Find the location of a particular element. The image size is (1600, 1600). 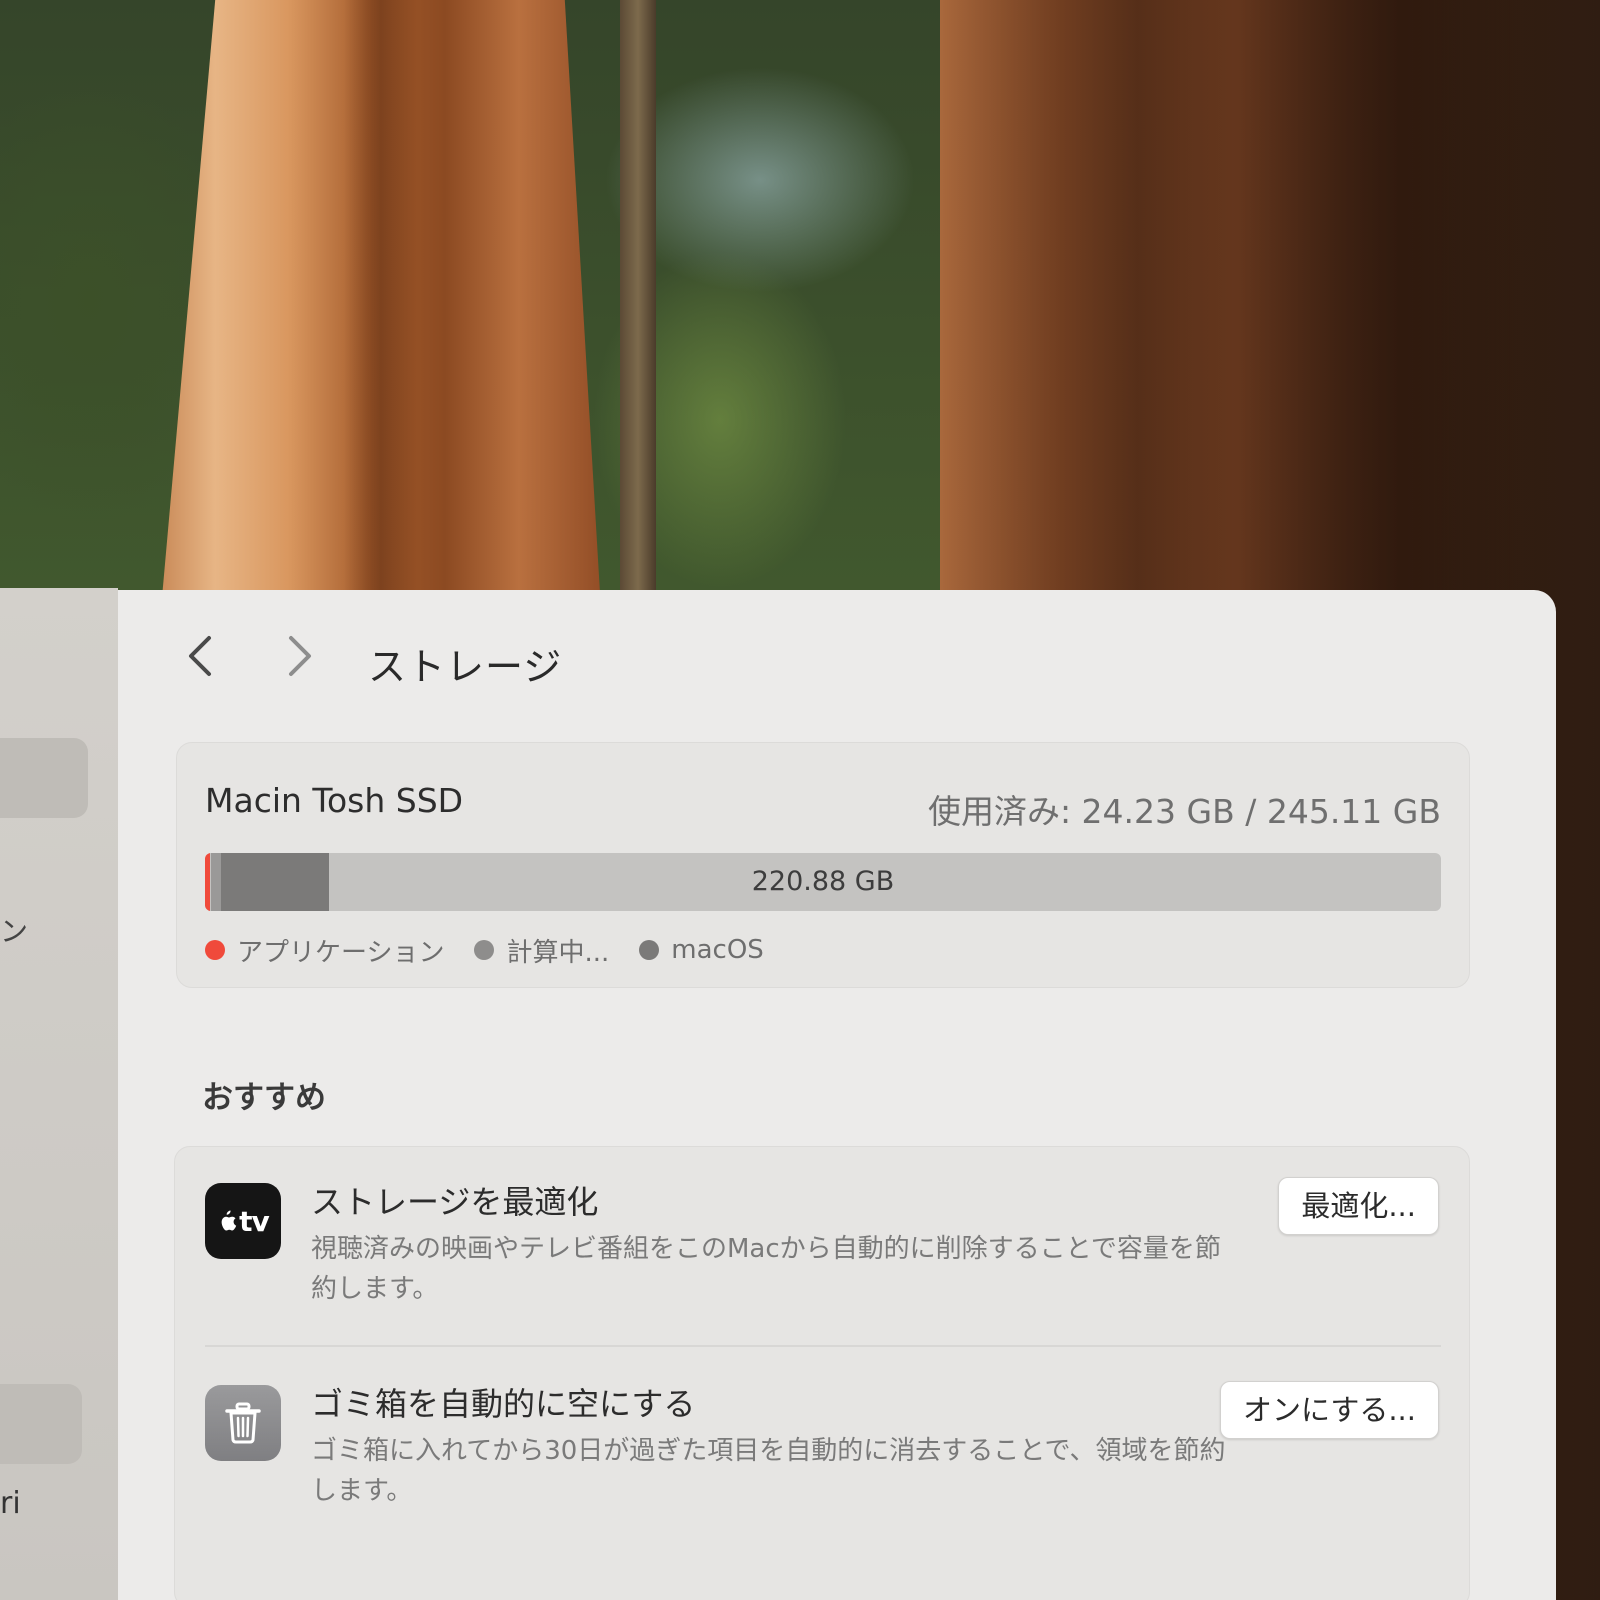

toolbar: ストレージ is located at coordinates (837, 660).